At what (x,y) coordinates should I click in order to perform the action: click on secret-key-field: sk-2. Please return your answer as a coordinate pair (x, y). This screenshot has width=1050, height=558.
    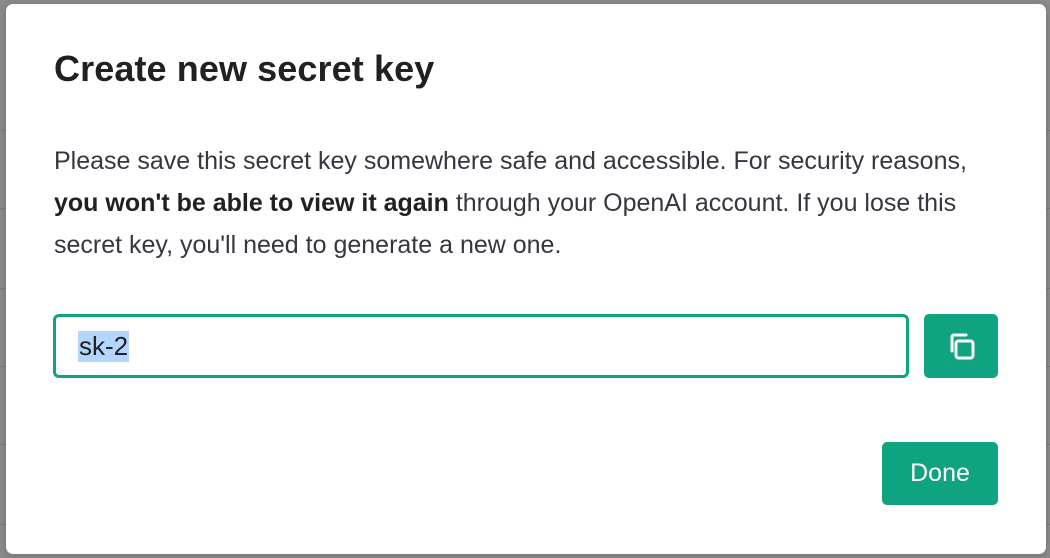
    Looking at the image, I should click on (481, 346).